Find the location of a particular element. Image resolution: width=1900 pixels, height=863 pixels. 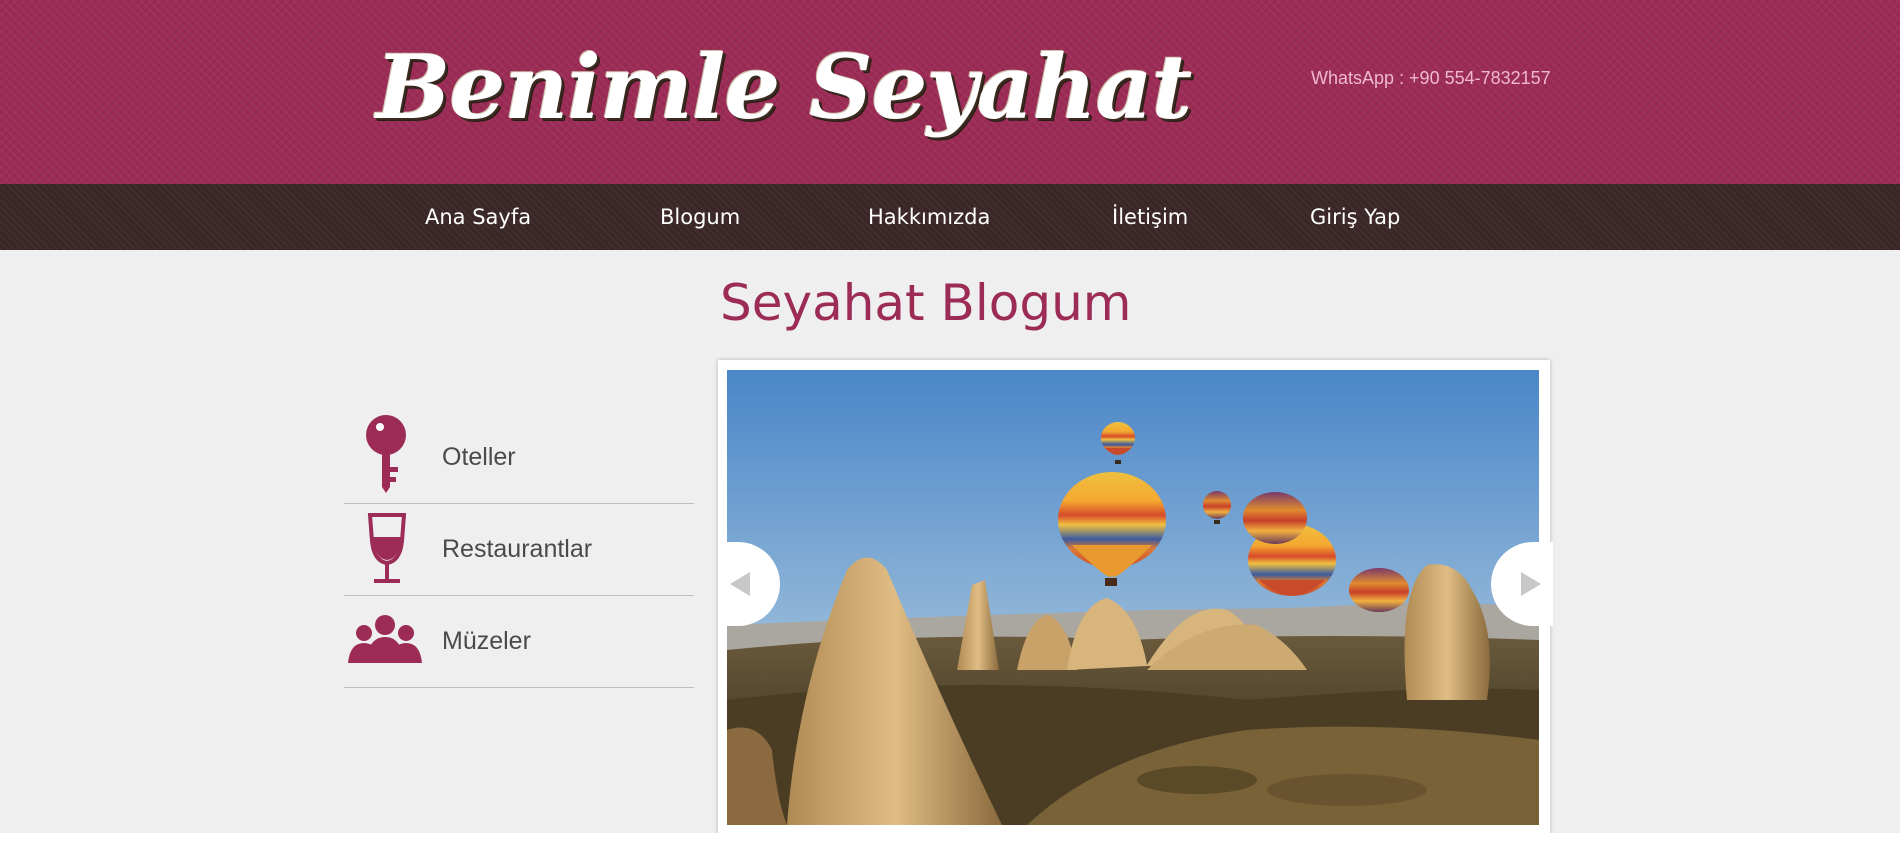

sidebar-item-oteller: Oteller is located at coordinates (519, 457).